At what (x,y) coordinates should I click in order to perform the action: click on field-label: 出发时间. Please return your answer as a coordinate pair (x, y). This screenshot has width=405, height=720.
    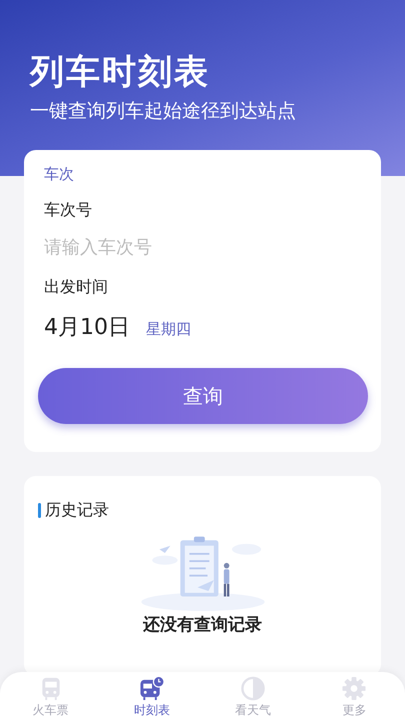
    Looking at the image, I should click on (76, 287).